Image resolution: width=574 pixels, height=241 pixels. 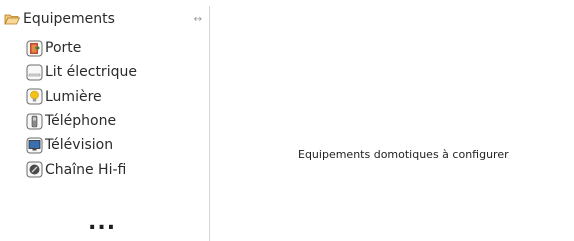 I want to click on tree-item-label: Téléphone, so click(x=81, y=121).